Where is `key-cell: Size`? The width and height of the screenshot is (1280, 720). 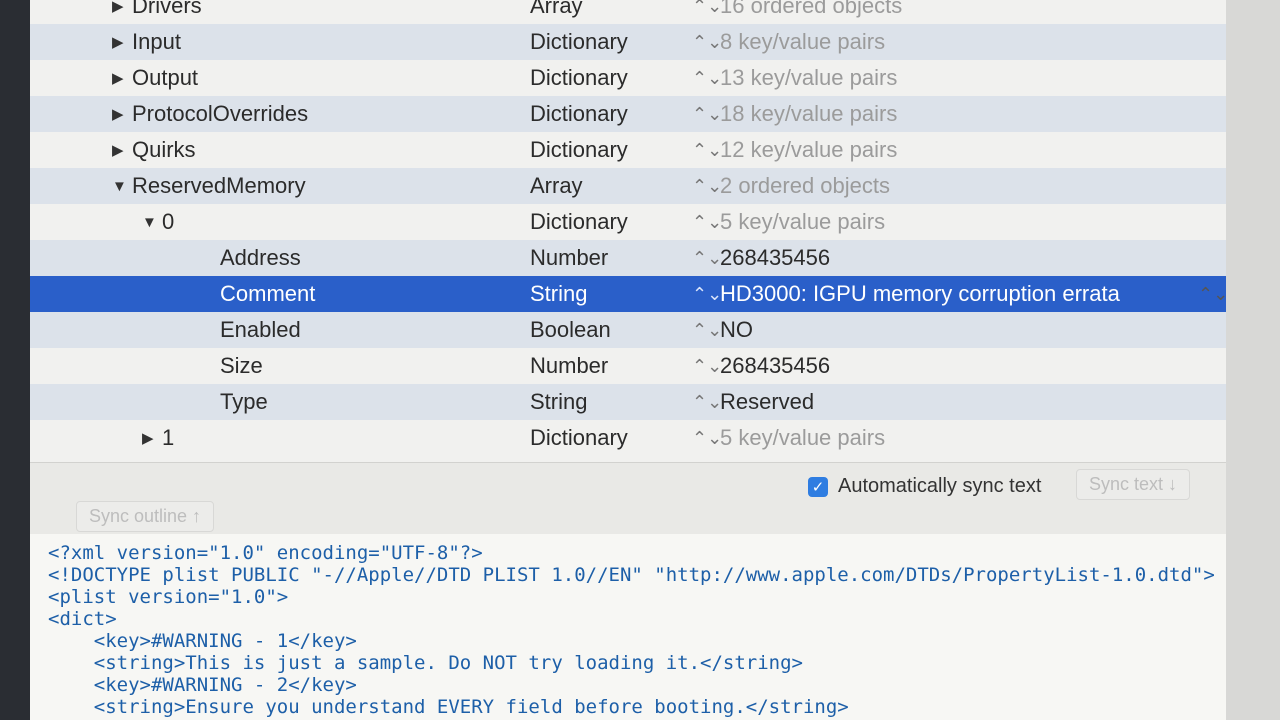 key-cell: Size is located at coordinates (231, 366).